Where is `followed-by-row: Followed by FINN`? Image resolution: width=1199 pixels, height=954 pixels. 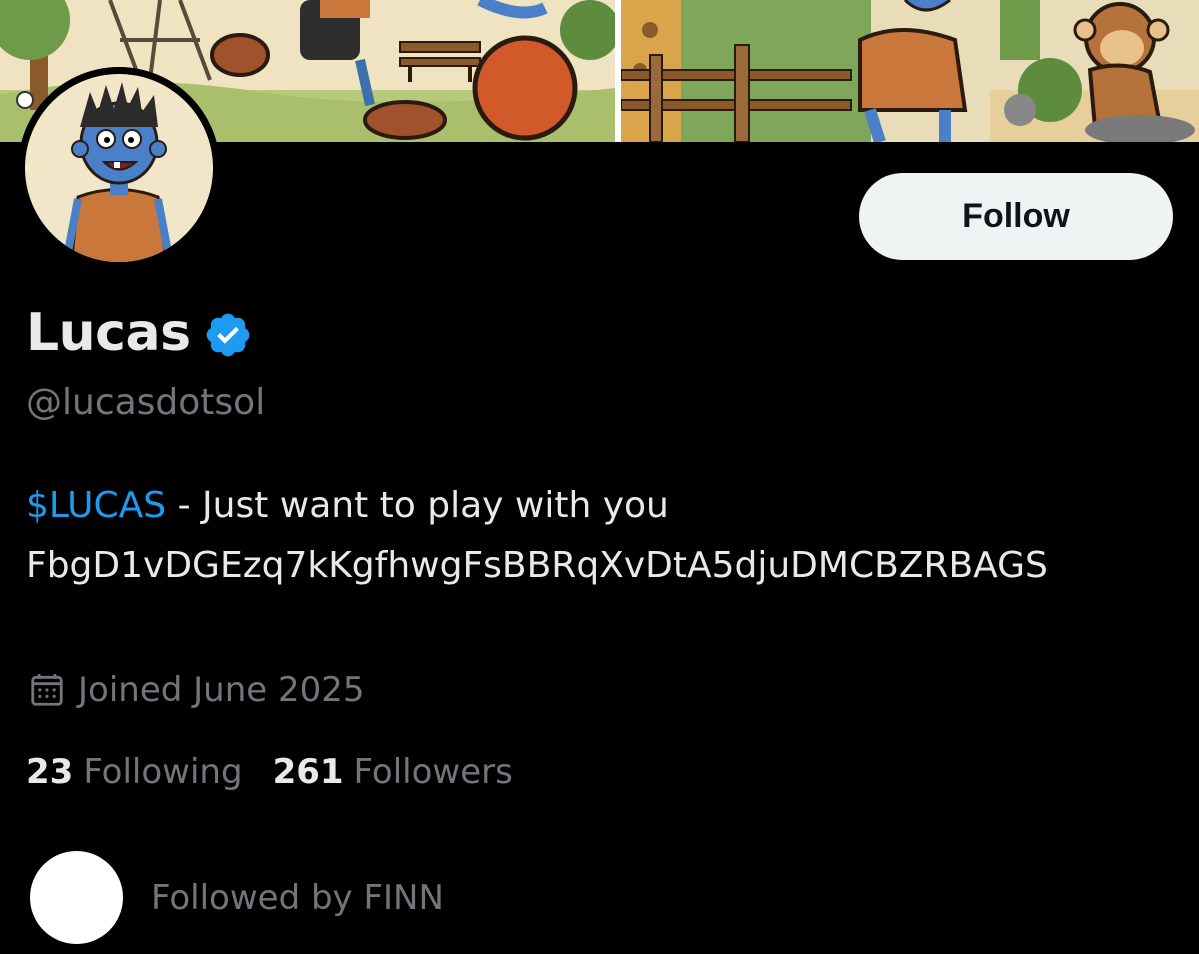
followed-by-row: Followed by FINN is located at coordinates (237, 897).